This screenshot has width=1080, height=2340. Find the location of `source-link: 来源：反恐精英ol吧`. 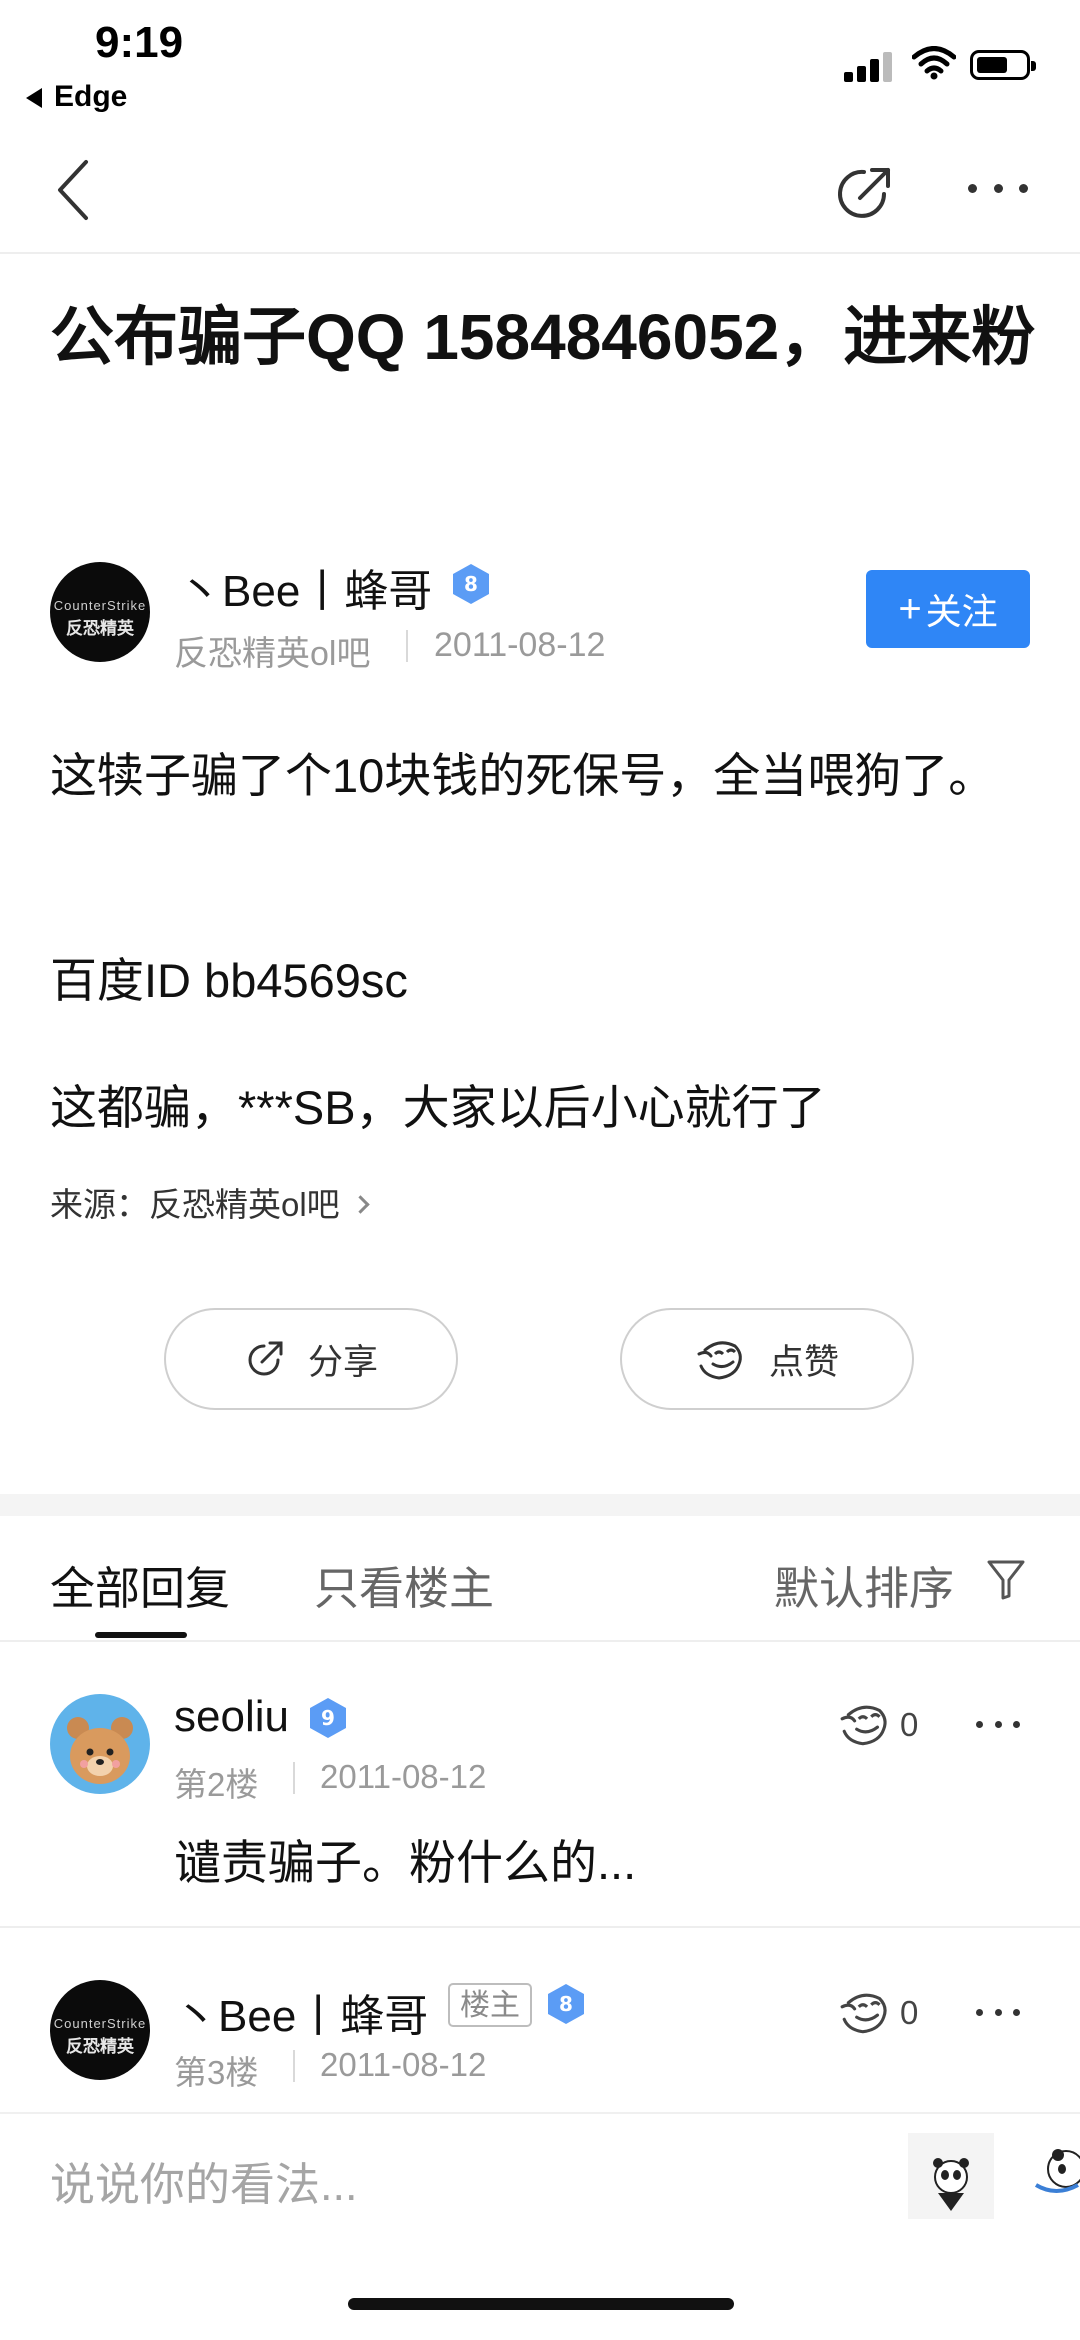

source-link: 来源：反恐精英ol吧 is located at coordinates (210, 1202).